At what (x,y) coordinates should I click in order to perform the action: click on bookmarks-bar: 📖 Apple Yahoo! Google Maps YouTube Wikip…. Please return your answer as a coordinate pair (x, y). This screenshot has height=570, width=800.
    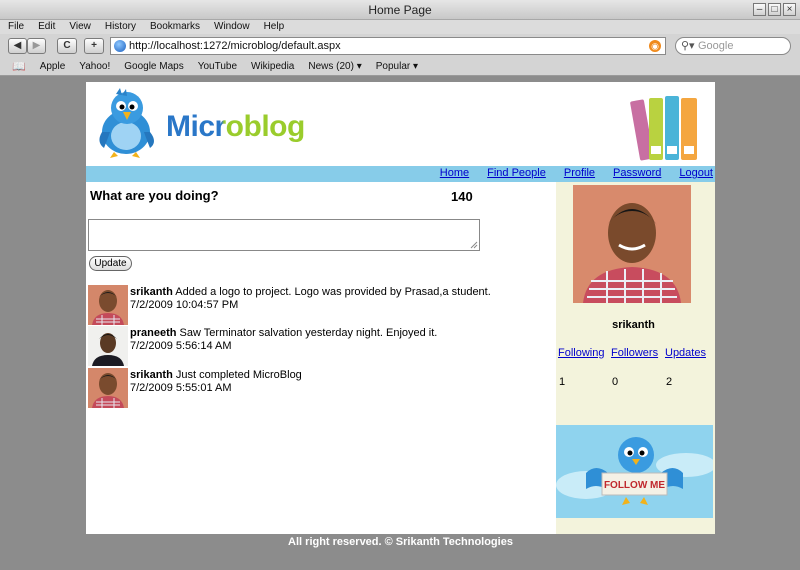
    Looking at the image, I should click on (400, 67).